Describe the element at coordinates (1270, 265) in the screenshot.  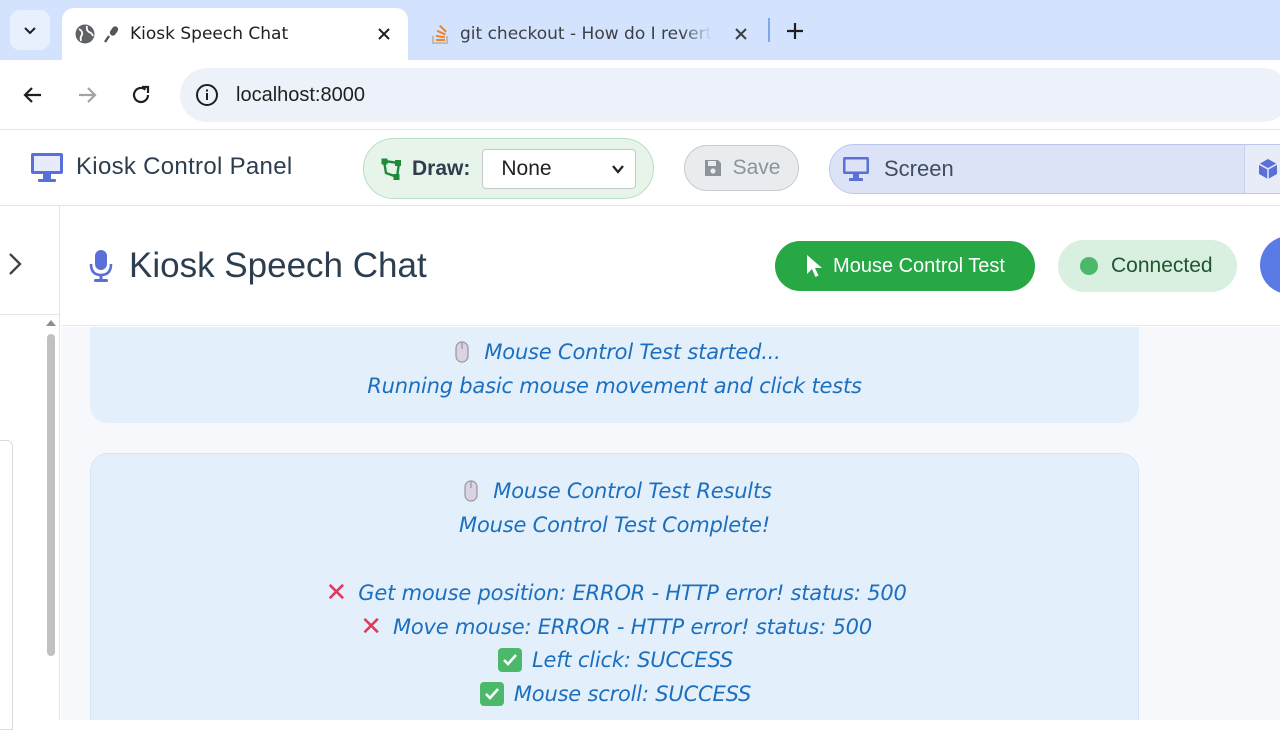
I see `settings-button` at that location.